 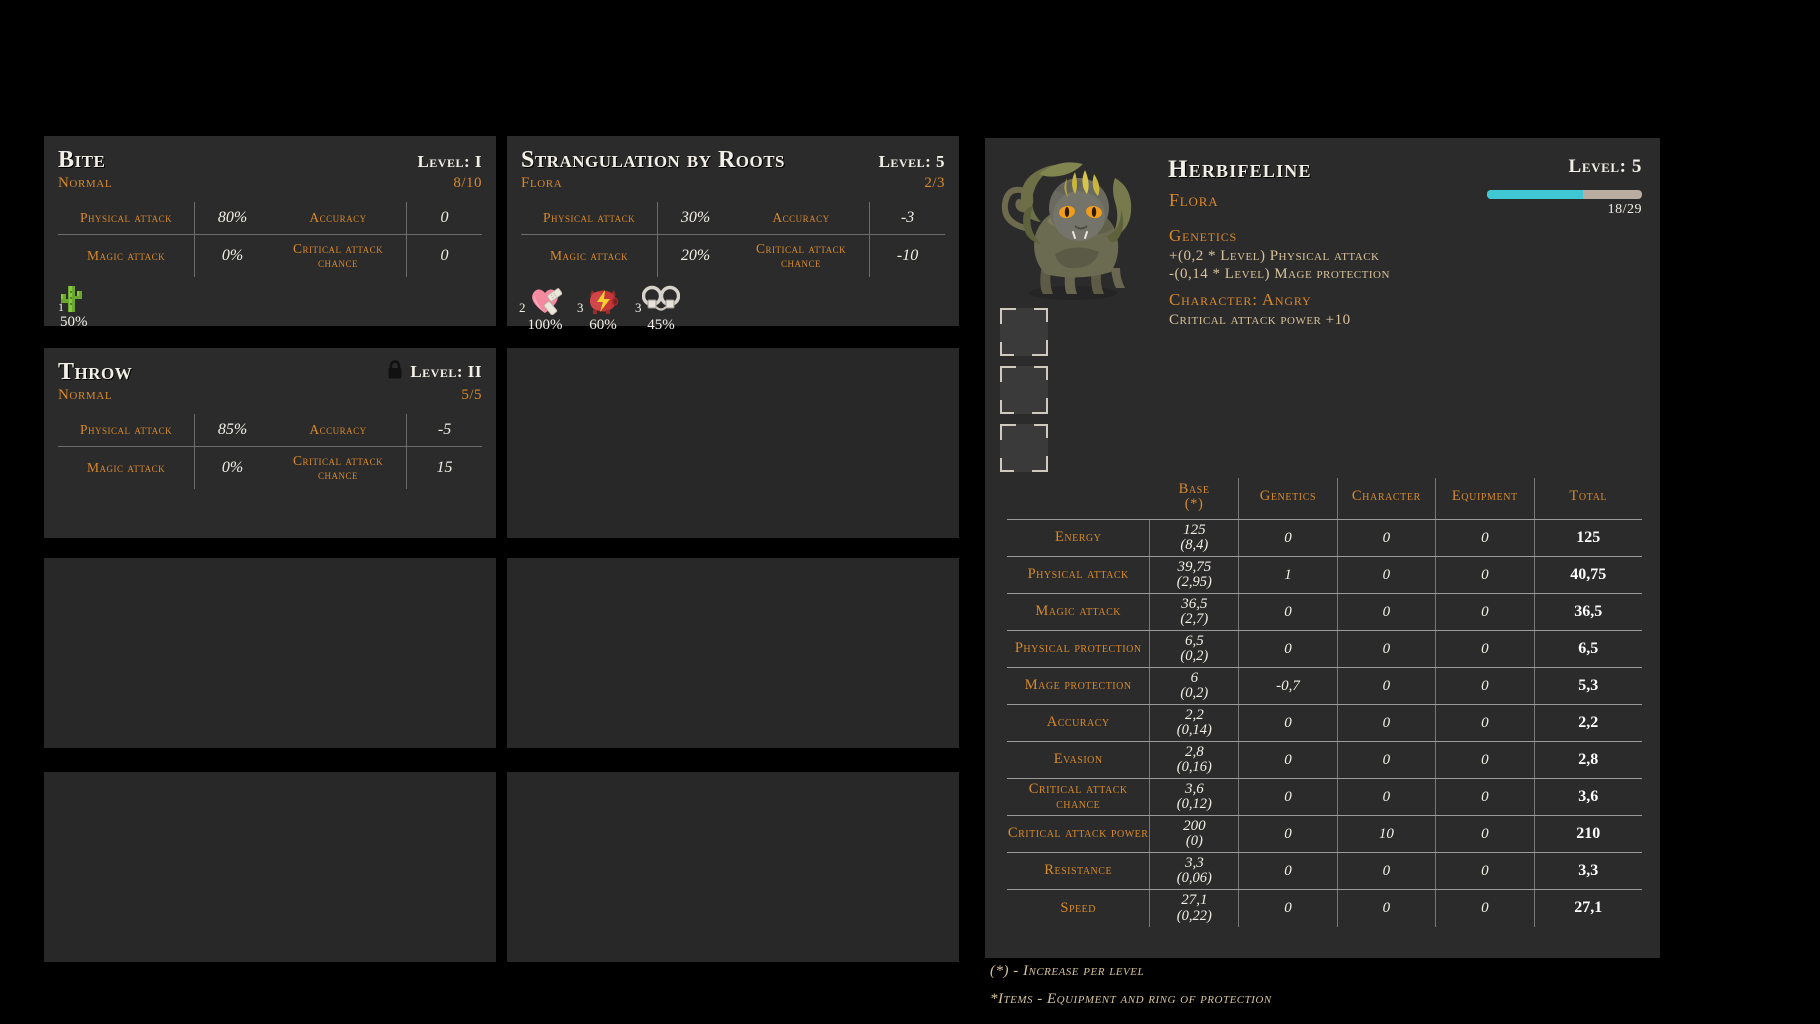 What do you see at coordinates (1240, 299) in the screenshot?
I see `character-heading: Character: Angry` at bounding box center [1240, 299].